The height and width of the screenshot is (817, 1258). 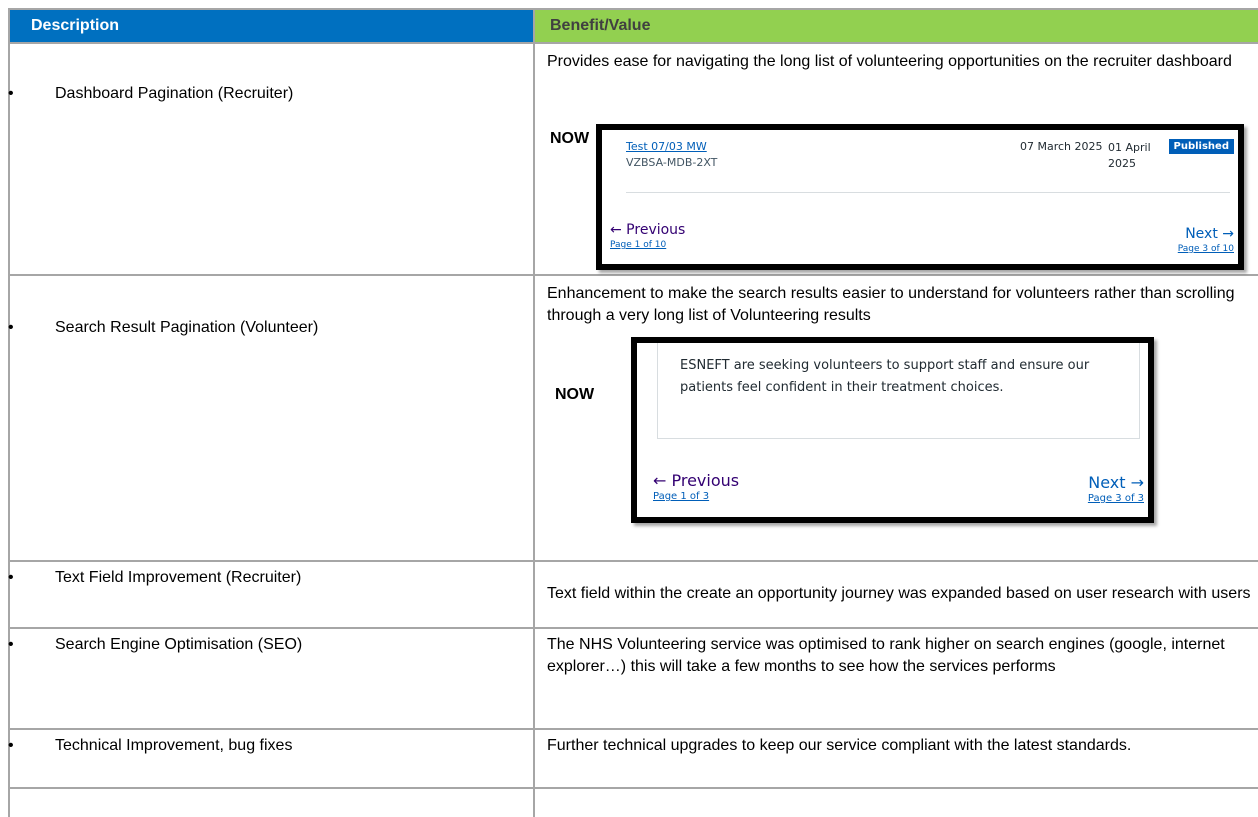 I want to click on description-text: Dashboard Pagination (Recruiter), so click(x=174, y=93).